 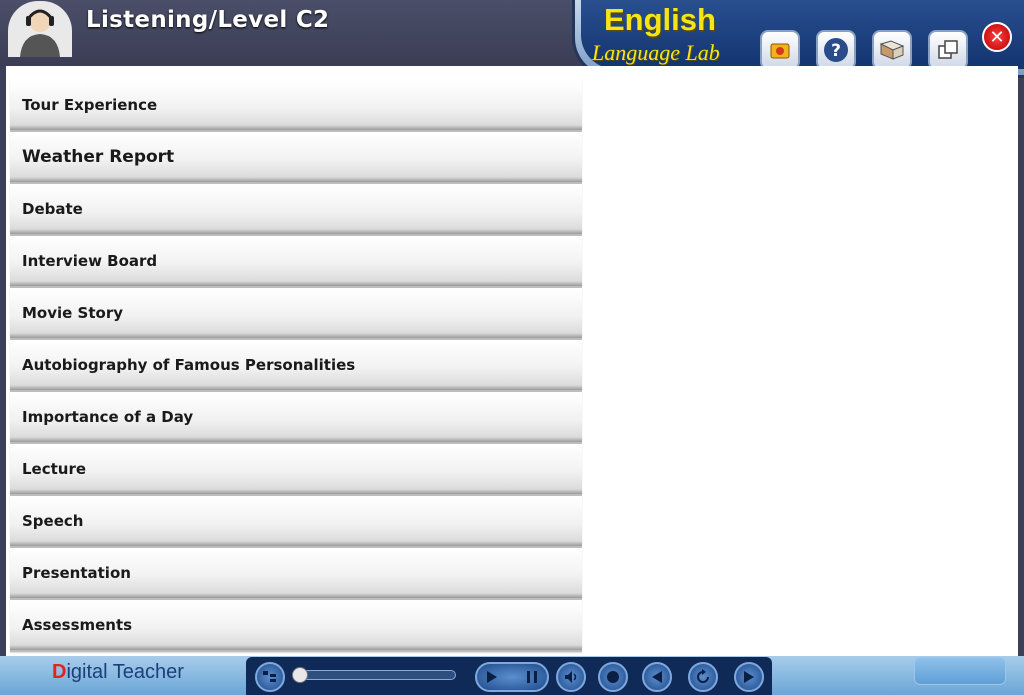 What do you see at coordinates (296, 314) in the screenshot?
I see `topic-item: Movie Story` at bounding box center [296, 314].